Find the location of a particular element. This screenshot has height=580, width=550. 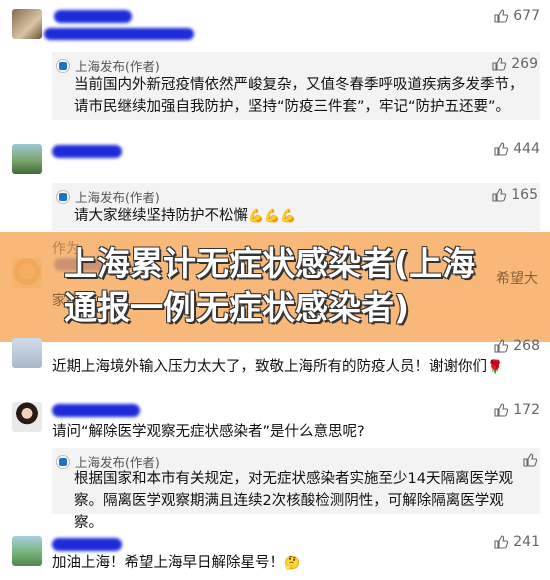

comment-text: 近期上海境外输入压力太大了，致敬上海所有的防疫人员！谢谢你们🌹 is located at coordinates (293, 367).